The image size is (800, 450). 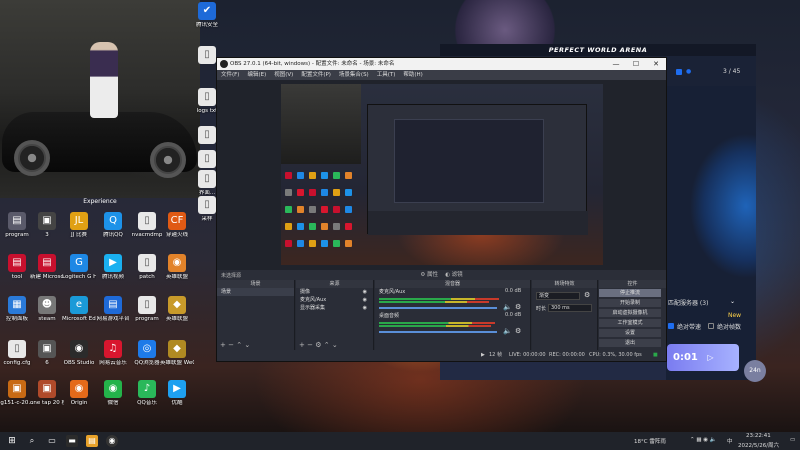 What do you see at coordinates (177, 309) in the screenshot?
I see `desktop-icon: ◆ 英雄联盟` at bounding box center [177, 309].